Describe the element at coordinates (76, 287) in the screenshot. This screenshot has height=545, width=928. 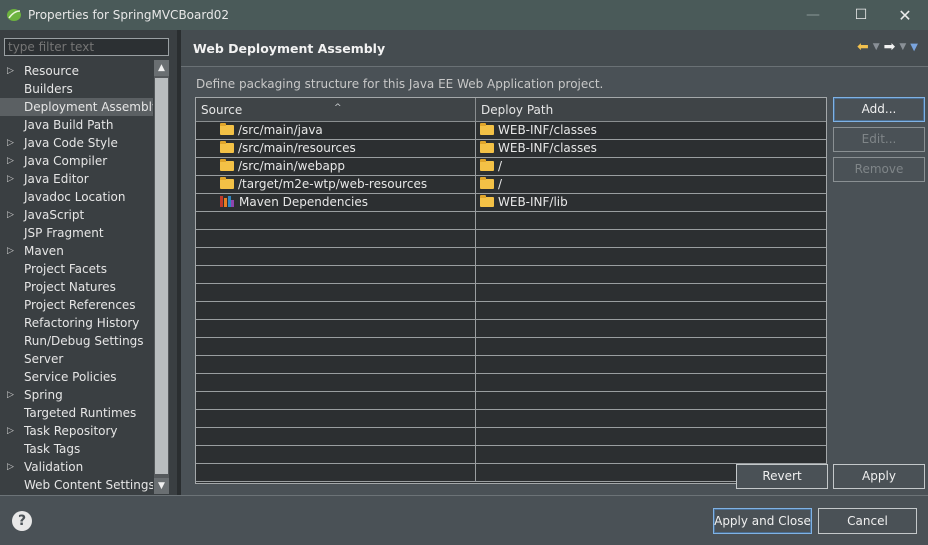
I see `tree-item: Project Natures` at that location.